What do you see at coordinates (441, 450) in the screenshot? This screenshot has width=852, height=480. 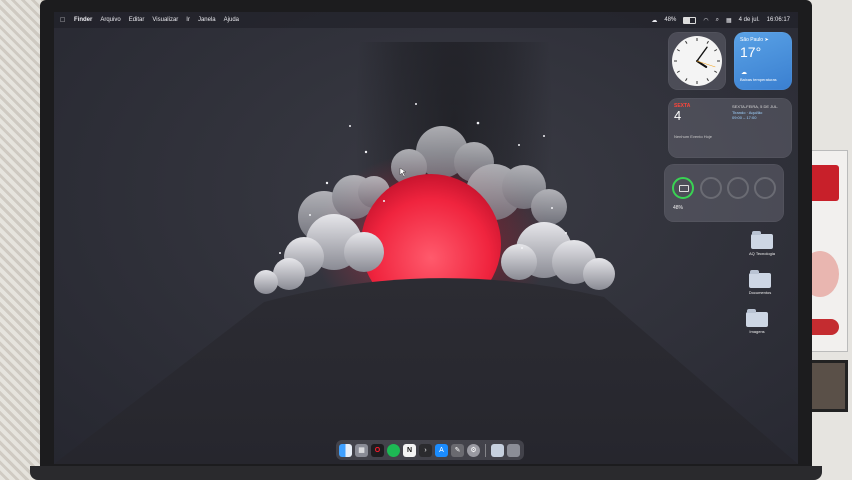 I see `app-store-icon: A` at bounding box center [441, 450].